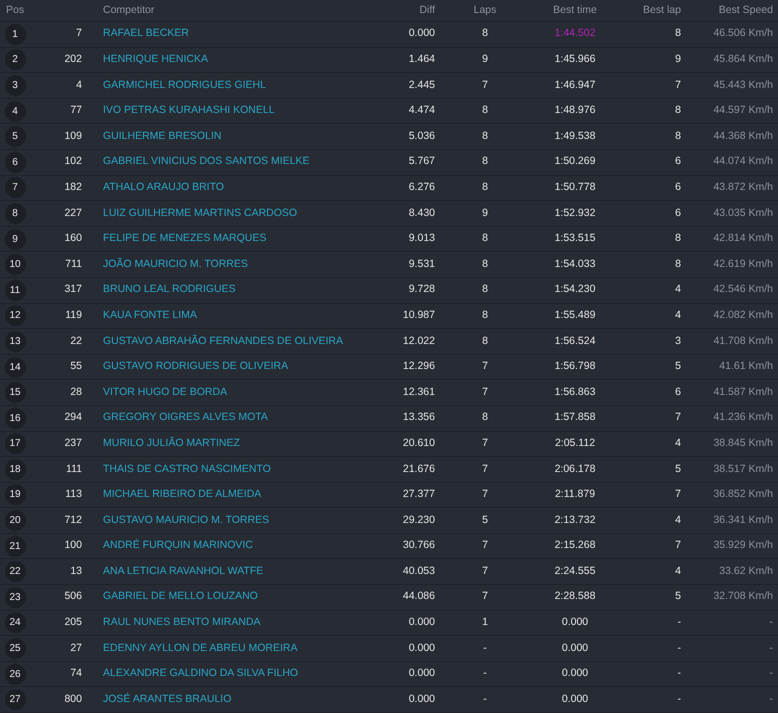 The width and height of the screenshot is (778, 713). What do you see at coordinates (15, 315) in the screenshot?
I see `position-badge: 12` at bounding box center [15, 315].